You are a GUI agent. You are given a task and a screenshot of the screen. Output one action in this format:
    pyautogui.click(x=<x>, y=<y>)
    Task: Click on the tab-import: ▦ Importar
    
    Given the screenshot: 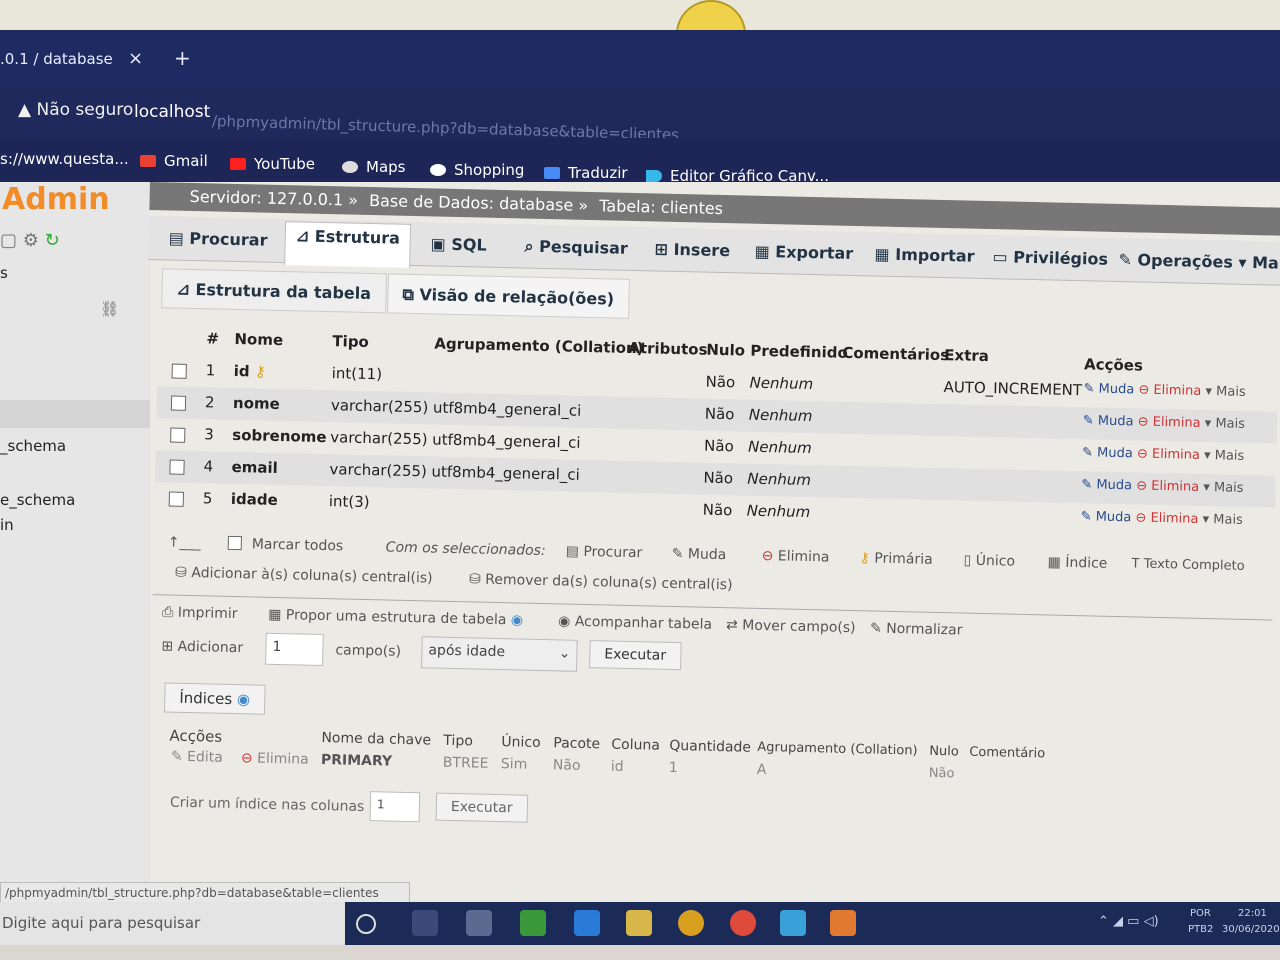 What is the action you would take?
    pyautogui.click(x=924, y=255)
    